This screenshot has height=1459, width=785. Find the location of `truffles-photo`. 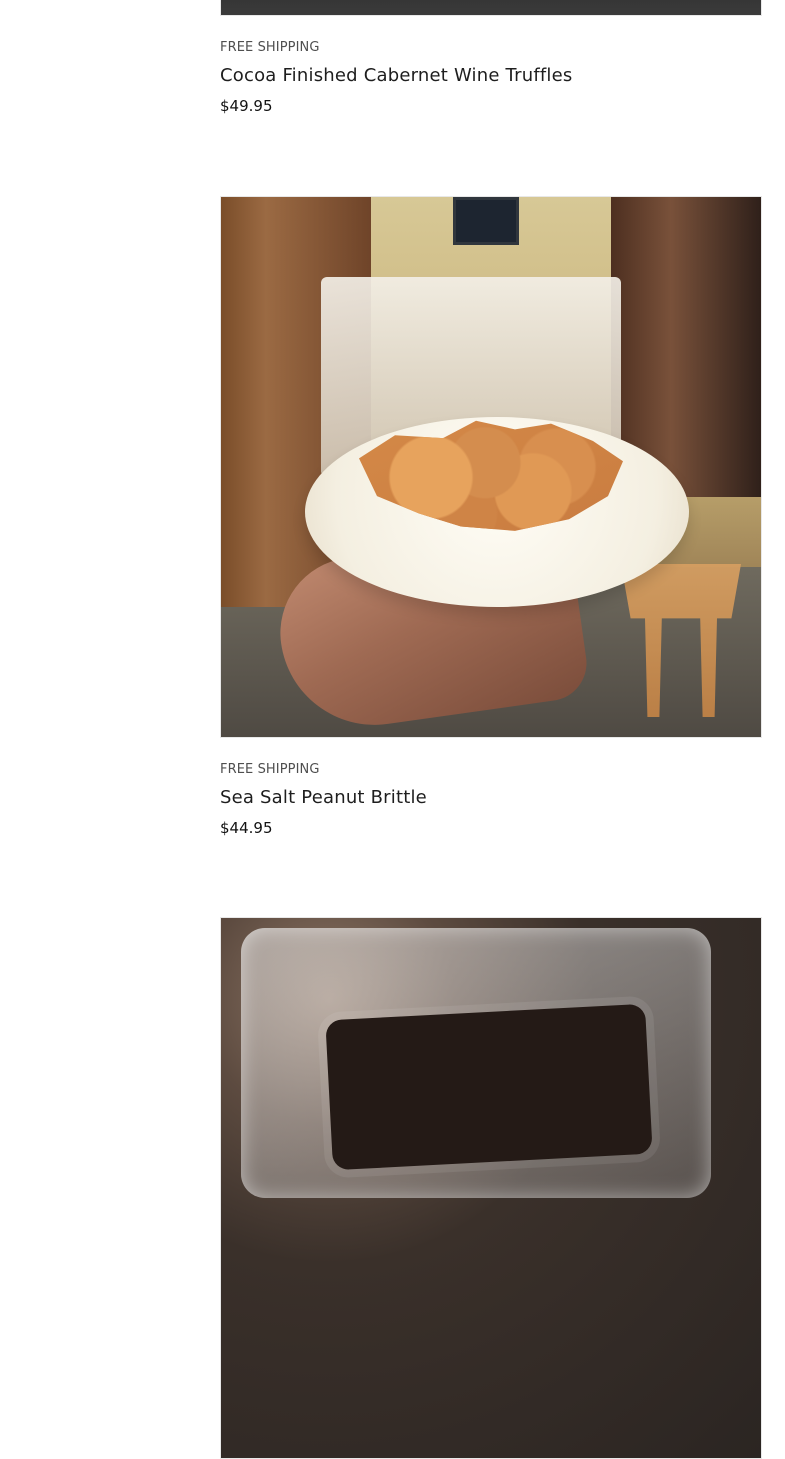

truffles-photo is located at coordinates (491, 7).